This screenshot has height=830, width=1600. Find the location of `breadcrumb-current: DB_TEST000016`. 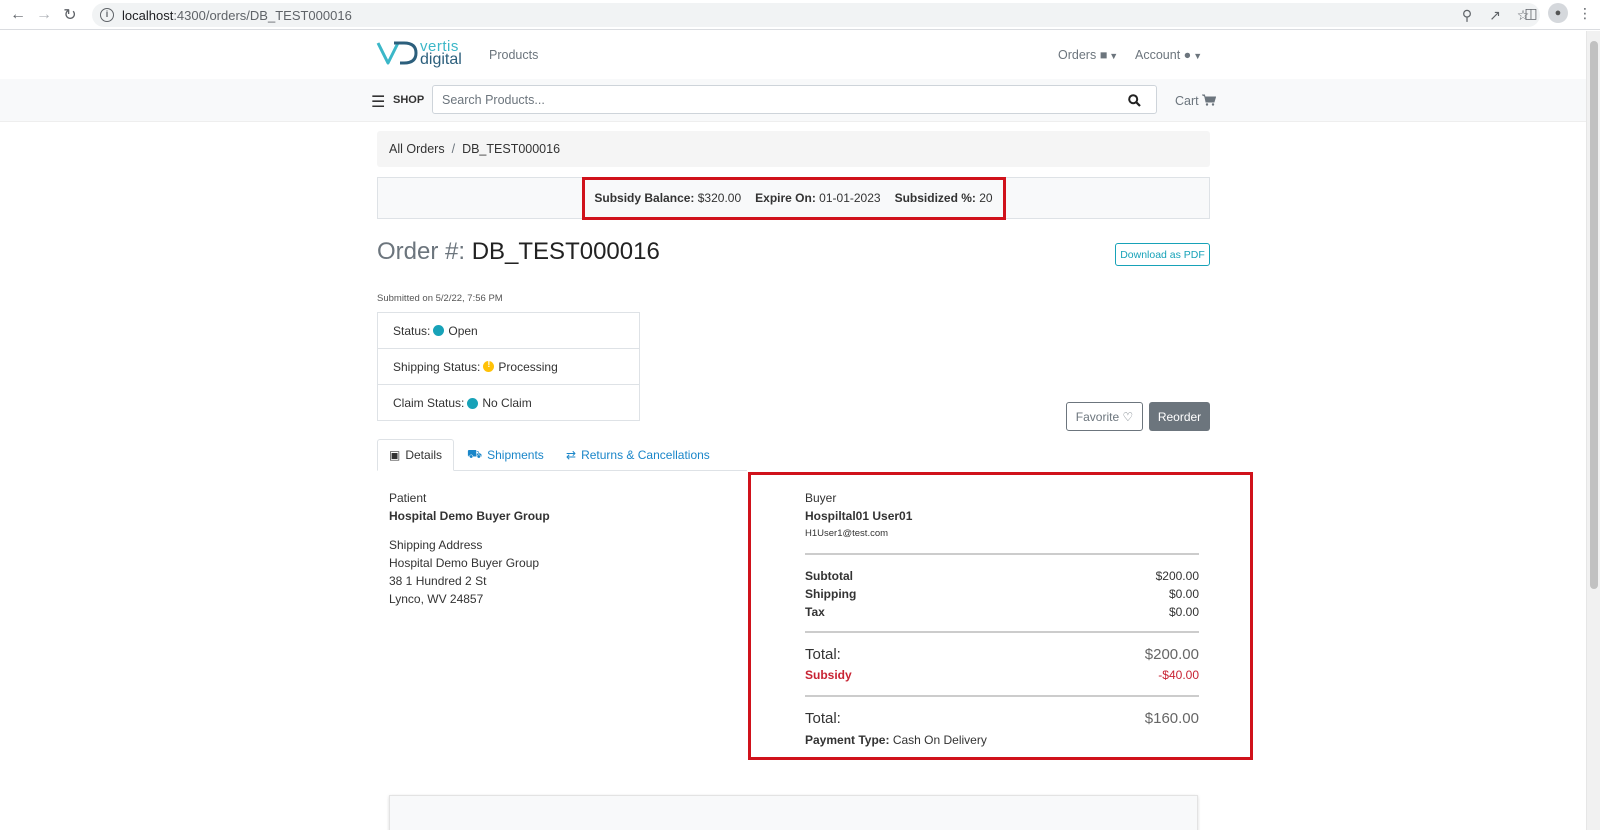

breadcrumb-current: DB_TEST000016 is located at coordinates (511, 149).